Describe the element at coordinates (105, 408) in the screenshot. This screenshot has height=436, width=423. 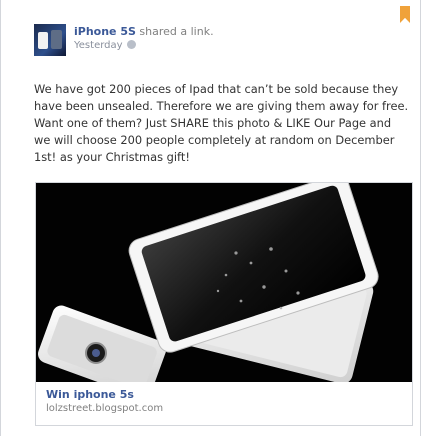
I see `link-domain: lolzstreet.blogspot.com` at that location.